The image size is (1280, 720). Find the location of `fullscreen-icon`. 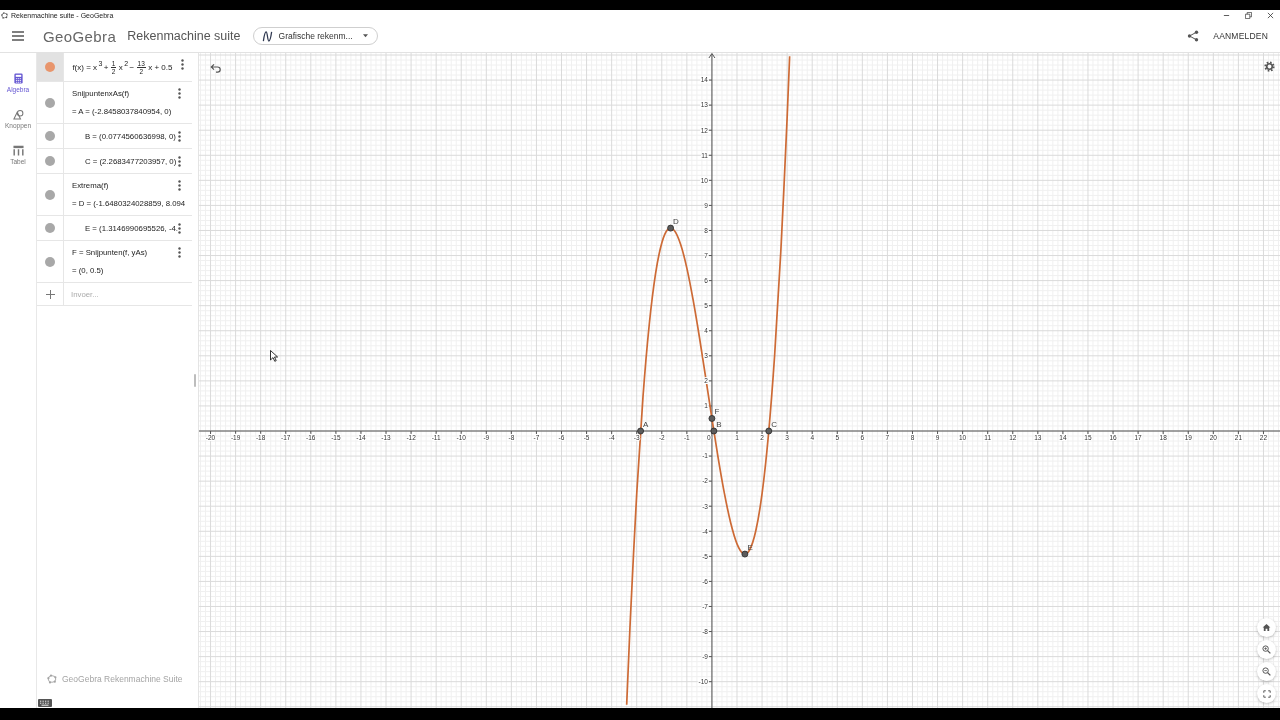

fullscreen-icon is located at coordinates (1266, 693).